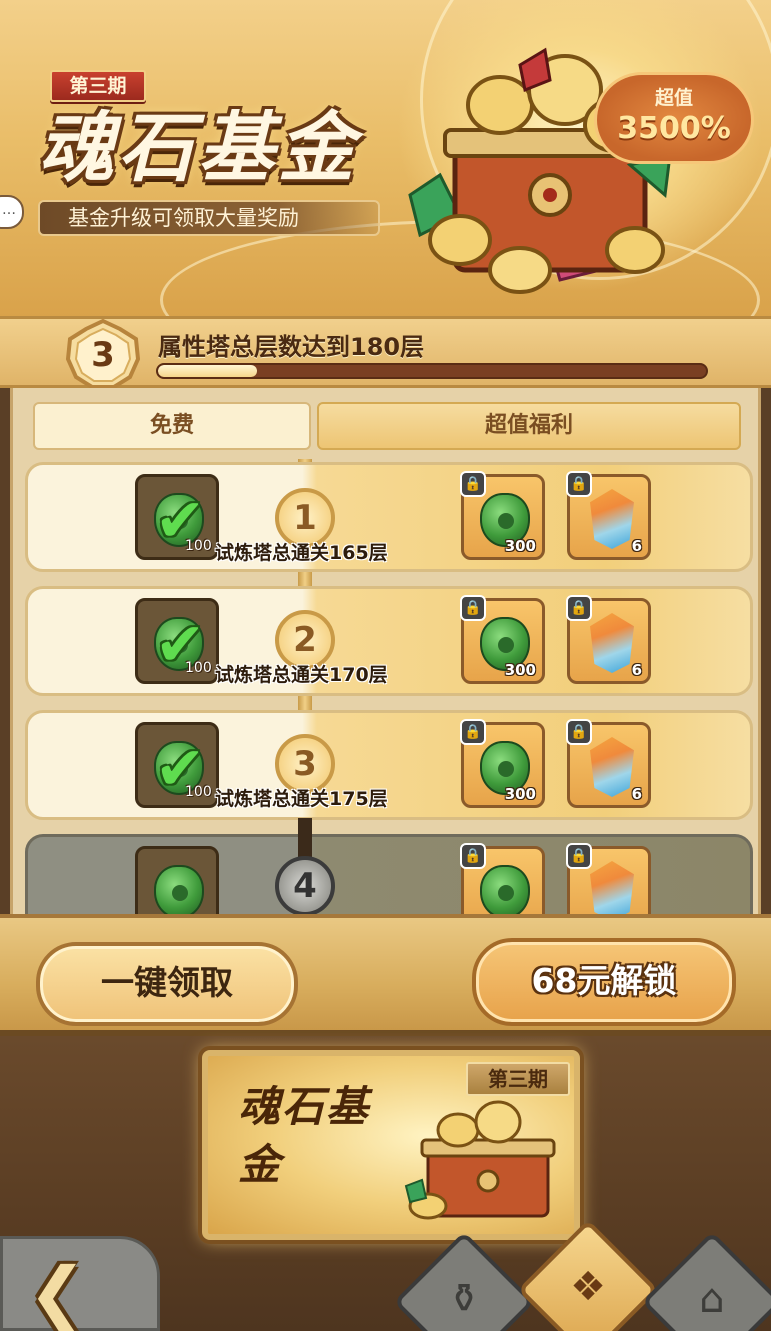 Image resolution: width=771 pixels, height=1331 pixels. Describe the element at coordinates (103, 355) in the screenshot. I see `level-number: 3` at that location.